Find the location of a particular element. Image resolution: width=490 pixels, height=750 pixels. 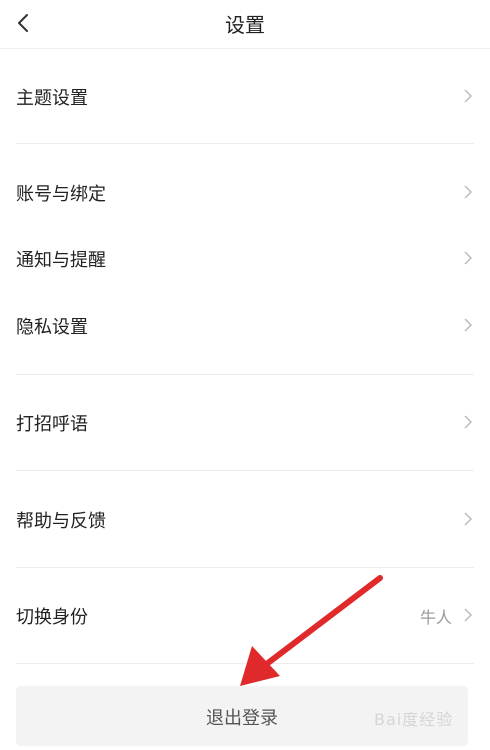

settings-item-label: 帮助与反馈 is located at coordinates (61, 521).